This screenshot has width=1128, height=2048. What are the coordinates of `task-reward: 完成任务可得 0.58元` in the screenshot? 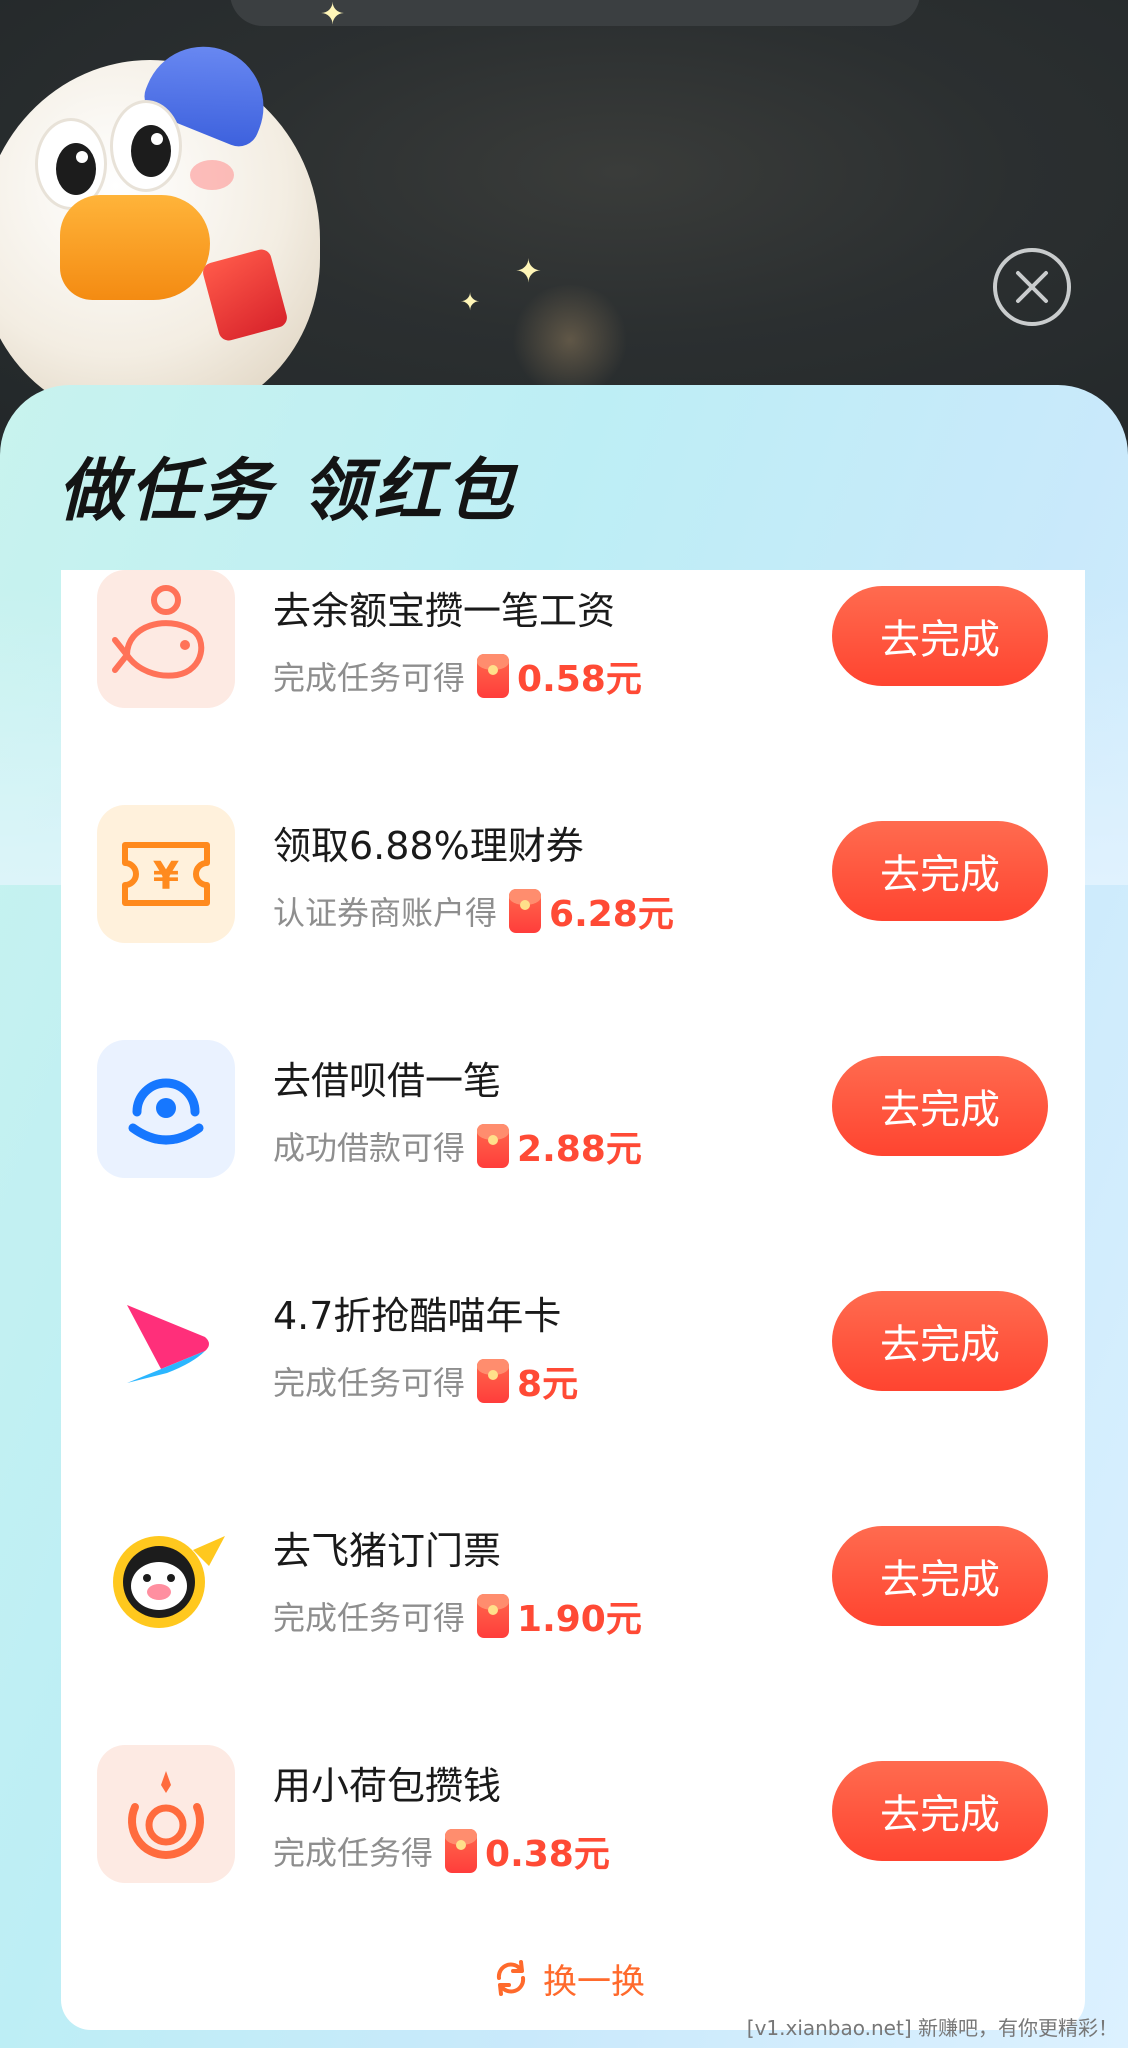 It's located at (457, 677).